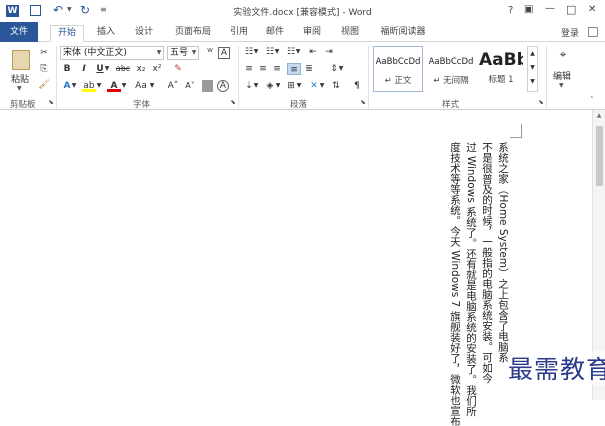 The width and height of the screenshot is (605, 426). Describe the element at coordinates (357, 86) in the screenshot. I see `show-marks-icon: ¶` at that location.